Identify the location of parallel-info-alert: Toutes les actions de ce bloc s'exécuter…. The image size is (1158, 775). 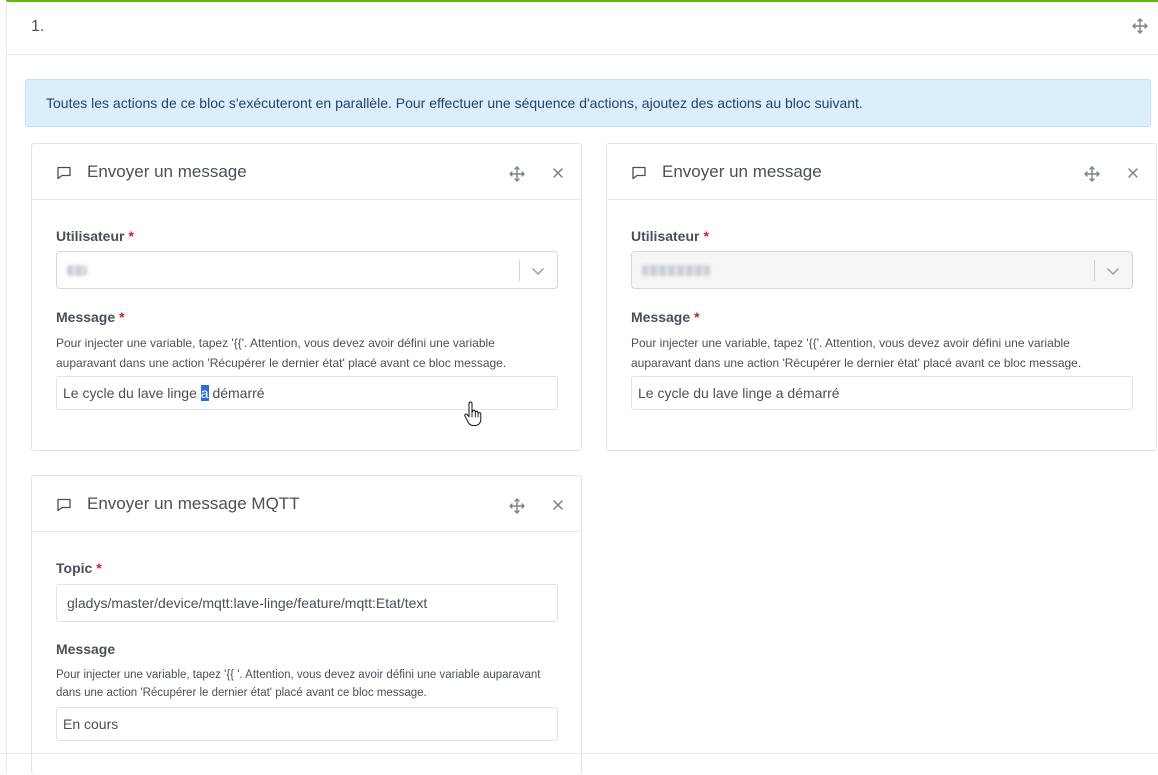
(588, 103).